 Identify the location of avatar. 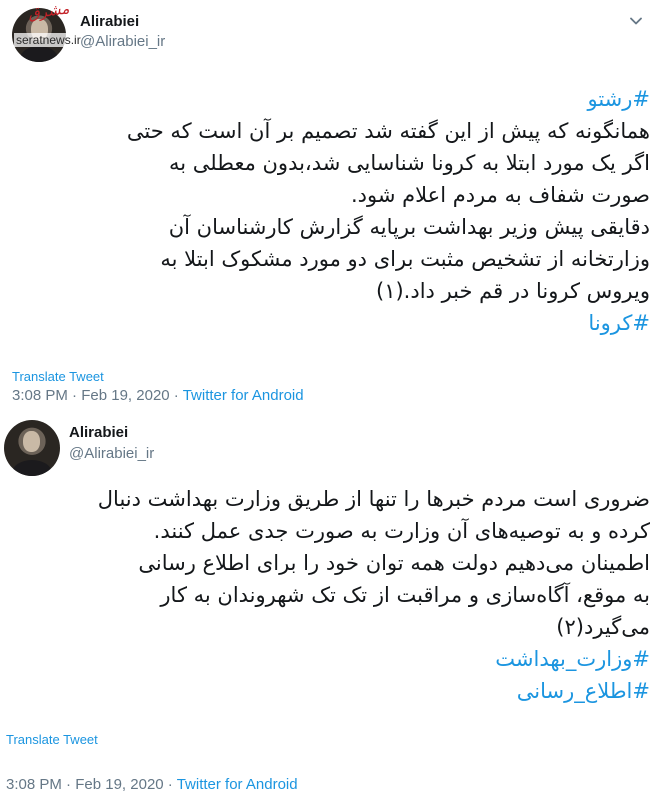
(32, 448).